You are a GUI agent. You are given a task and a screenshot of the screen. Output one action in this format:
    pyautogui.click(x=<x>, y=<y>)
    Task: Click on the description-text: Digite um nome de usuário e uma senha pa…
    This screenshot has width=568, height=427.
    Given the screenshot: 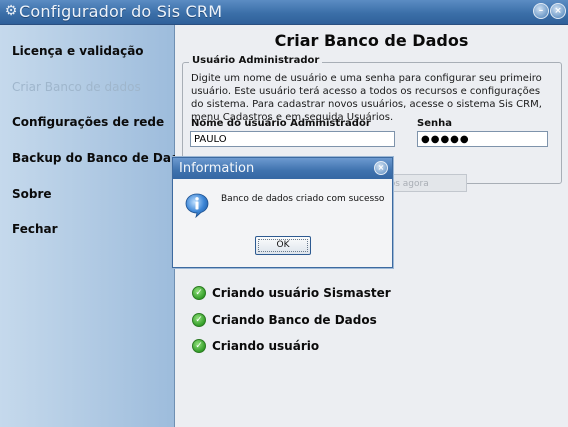 What is the action you would take?
    pyautogui.click(x=366, y=98)
    